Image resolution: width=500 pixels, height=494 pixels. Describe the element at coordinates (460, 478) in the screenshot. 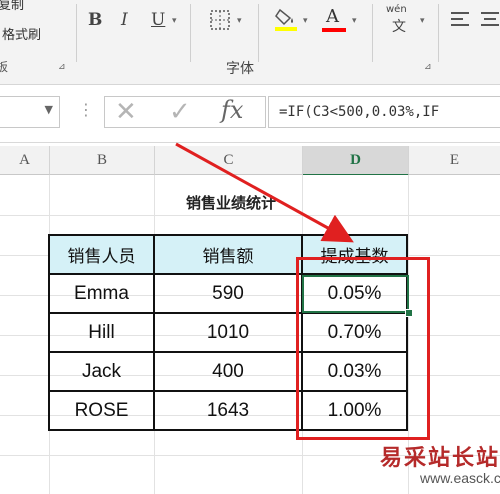

I see `watermark-url: www.easck.com` at that location.